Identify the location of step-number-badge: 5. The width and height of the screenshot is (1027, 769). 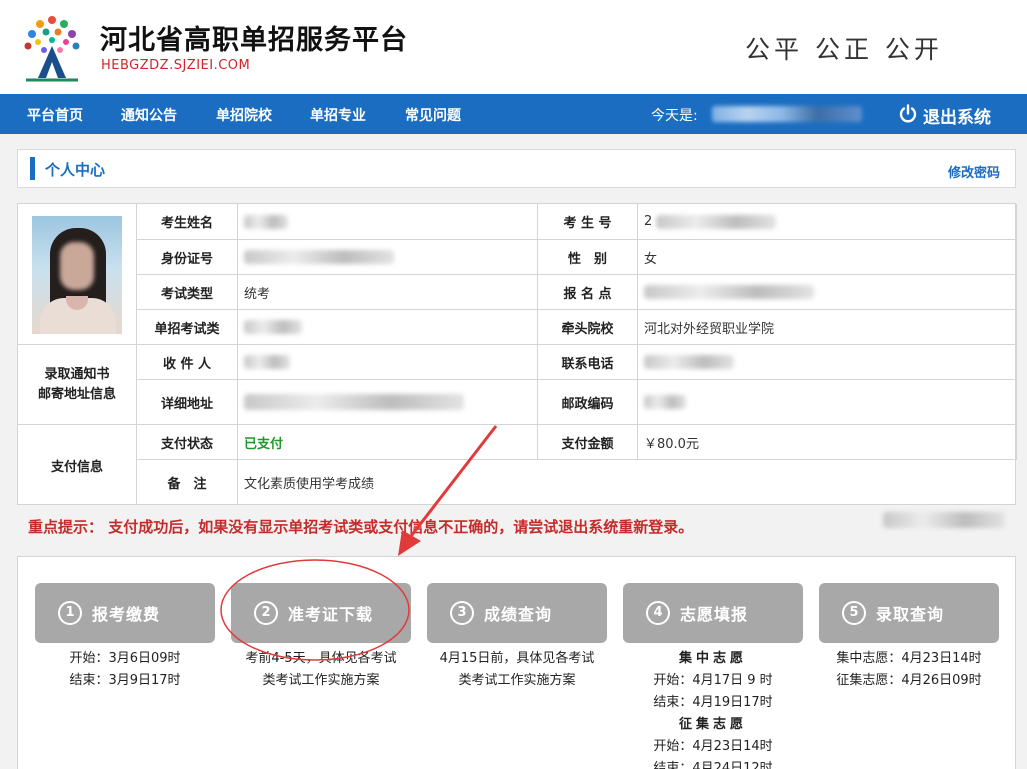
(854, 613).